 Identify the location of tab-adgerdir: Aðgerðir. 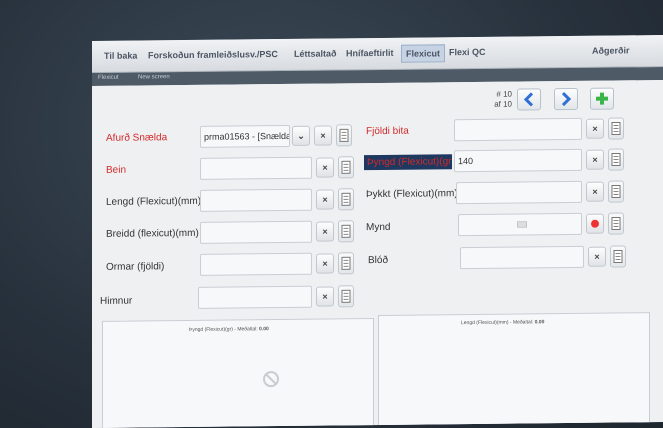
(611, 50).